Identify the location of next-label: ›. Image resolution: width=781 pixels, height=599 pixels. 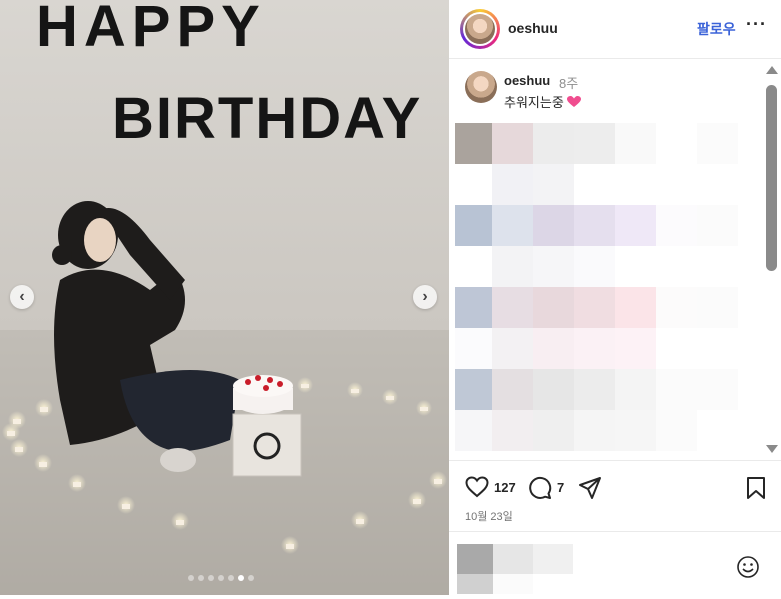
(425, 296).